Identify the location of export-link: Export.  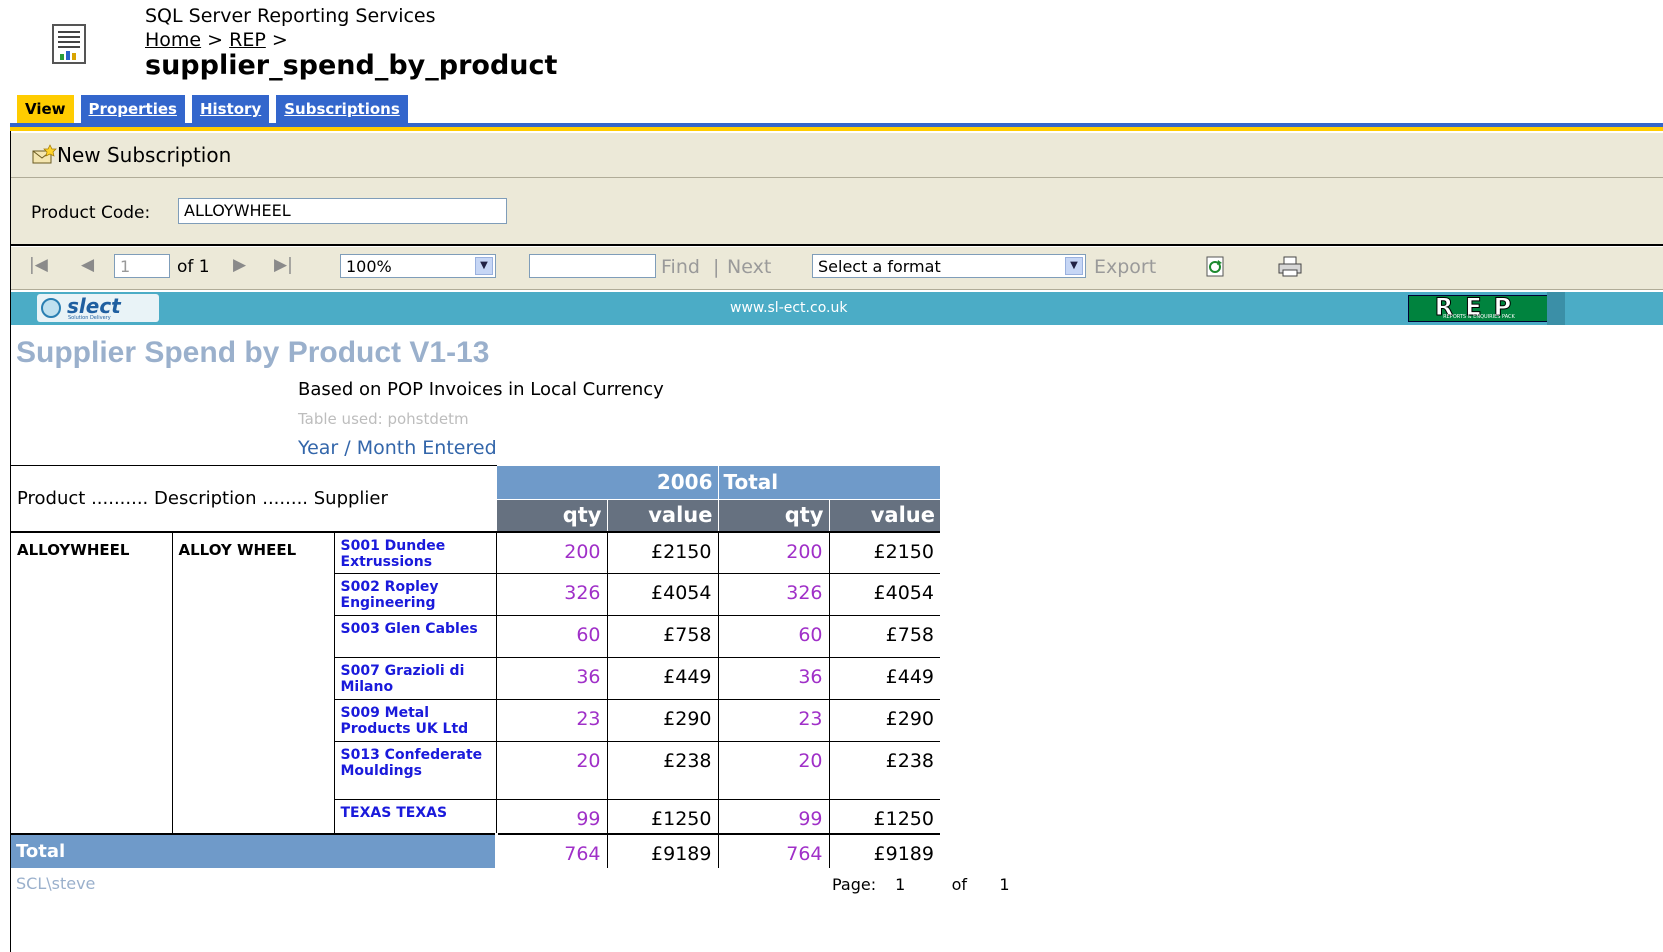
(1125, 267).